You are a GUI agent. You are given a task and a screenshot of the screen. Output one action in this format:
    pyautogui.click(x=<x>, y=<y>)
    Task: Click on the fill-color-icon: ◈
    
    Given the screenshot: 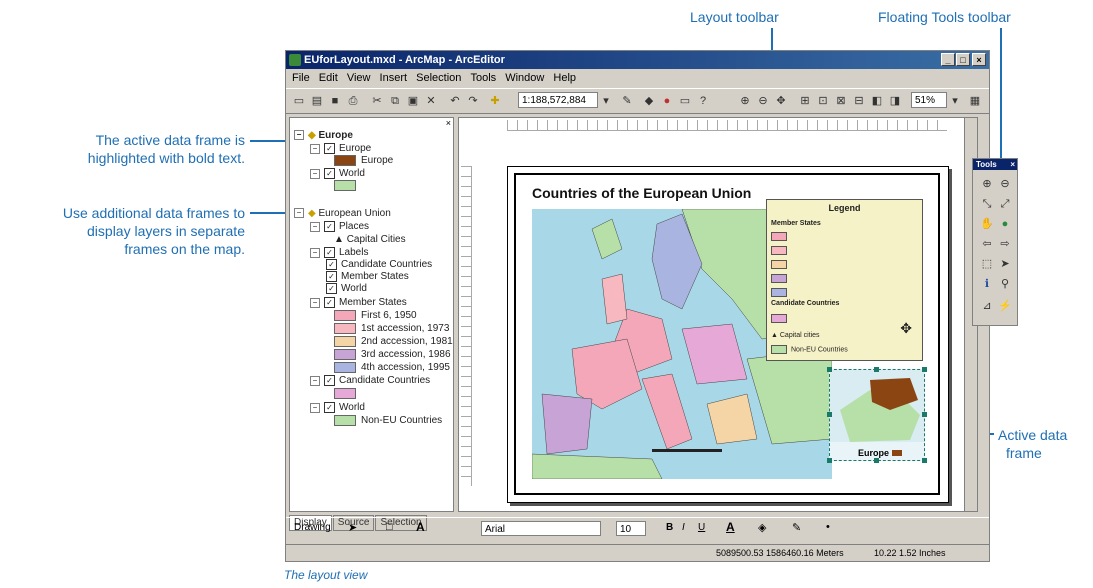 What is the action you would take?
    pyautogui.click(x=762, y=527)
    